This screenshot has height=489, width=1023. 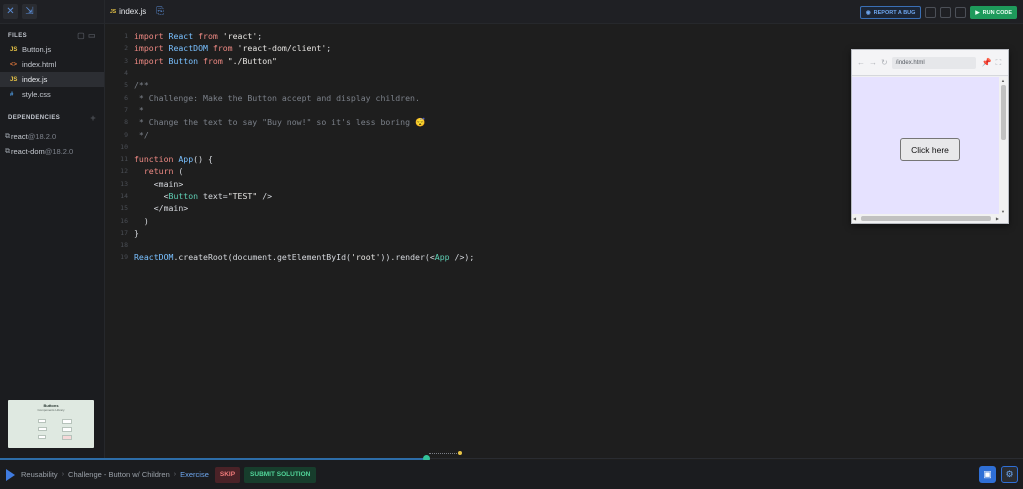 What do you see at coordinates (171, 208) in the screenshot?
I see `code-text: </main>` at bounding box center [171, 208].